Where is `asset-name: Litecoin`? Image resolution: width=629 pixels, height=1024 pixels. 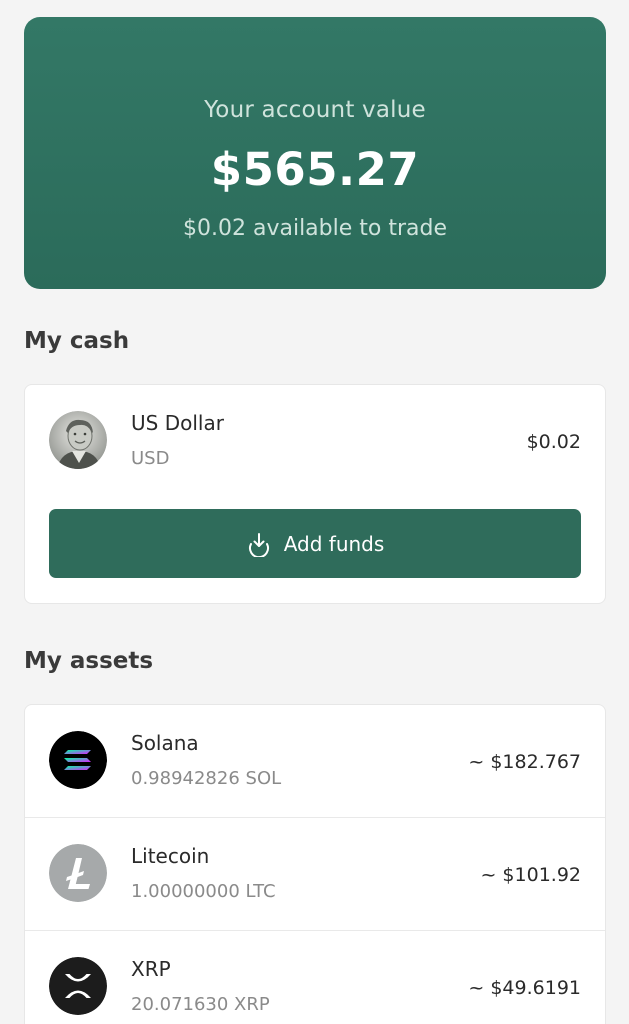 asset-name: Litecoin is located at coordinates (170, 856).